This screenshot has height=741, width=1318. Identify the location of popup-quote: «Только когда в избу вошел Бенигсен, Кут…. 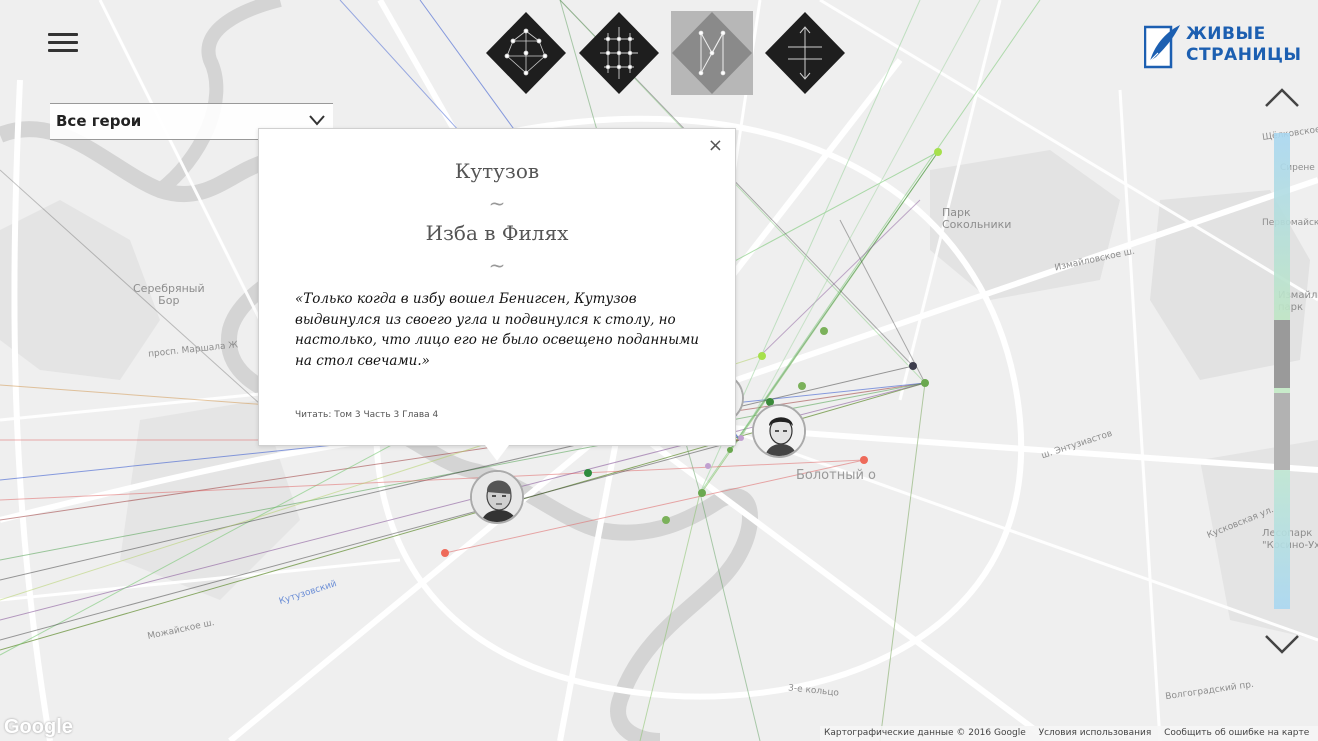
(497, 330).